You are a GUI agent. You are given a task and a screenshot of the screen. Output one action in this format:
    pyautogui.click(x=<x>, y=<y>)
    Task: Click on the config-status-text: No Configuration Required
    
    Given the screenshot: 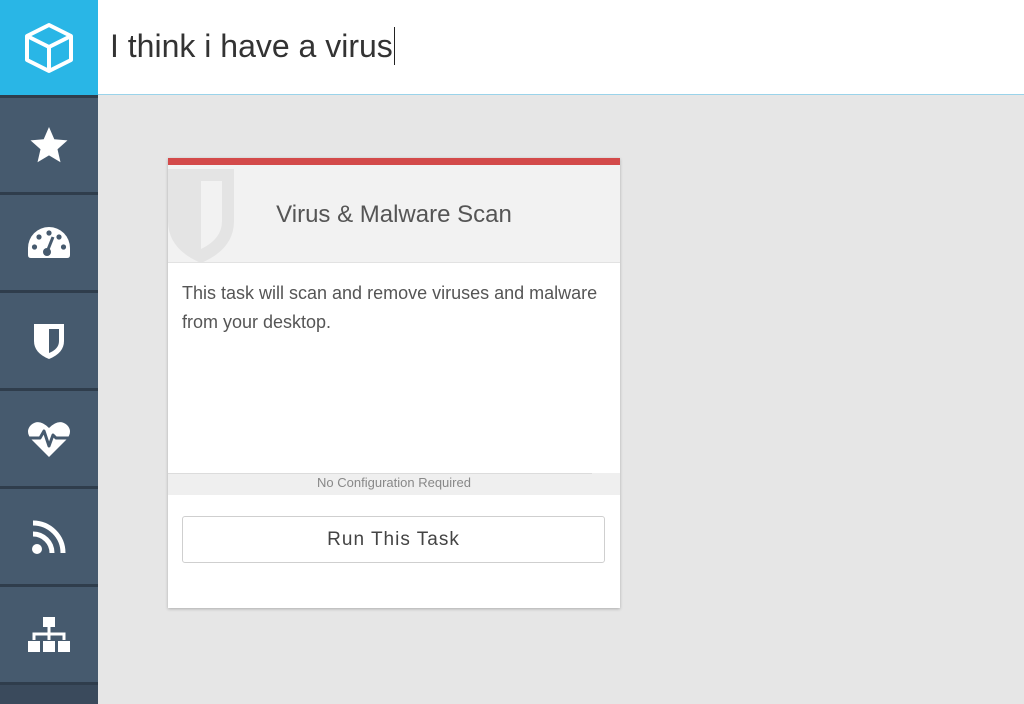 What is the action you would take?
    pyautogui.click(x=394, y=482)
    